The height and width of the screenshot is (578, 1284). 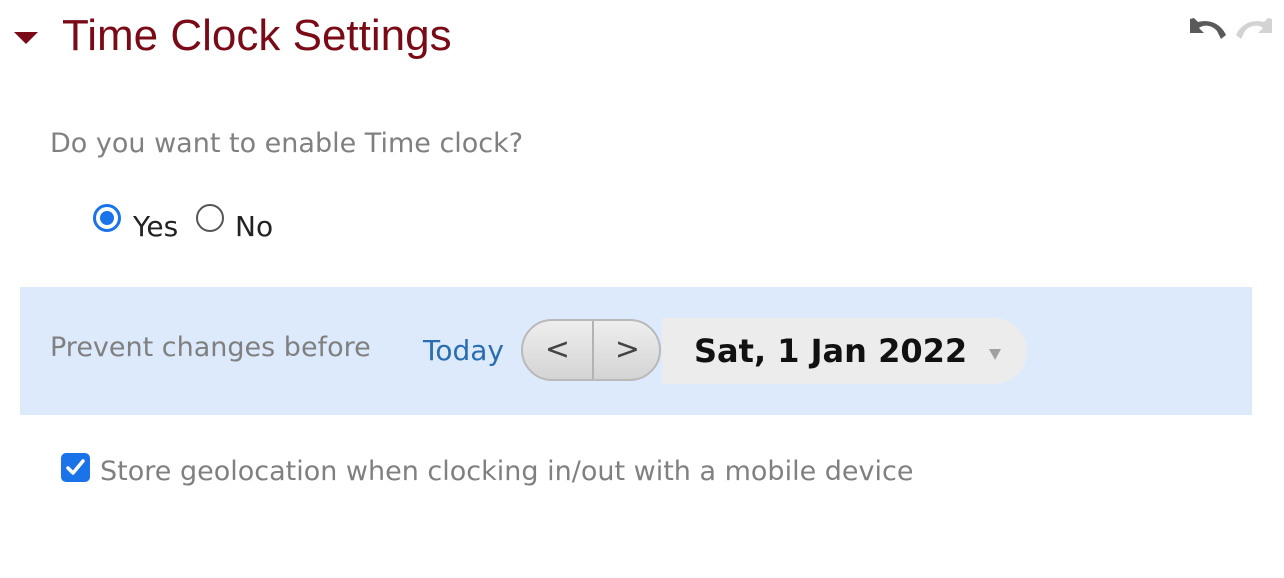 What do you see at coordinates (626, 350) in the screenshot?
I see `next-date-button: >` at bounding box center [626, 350].